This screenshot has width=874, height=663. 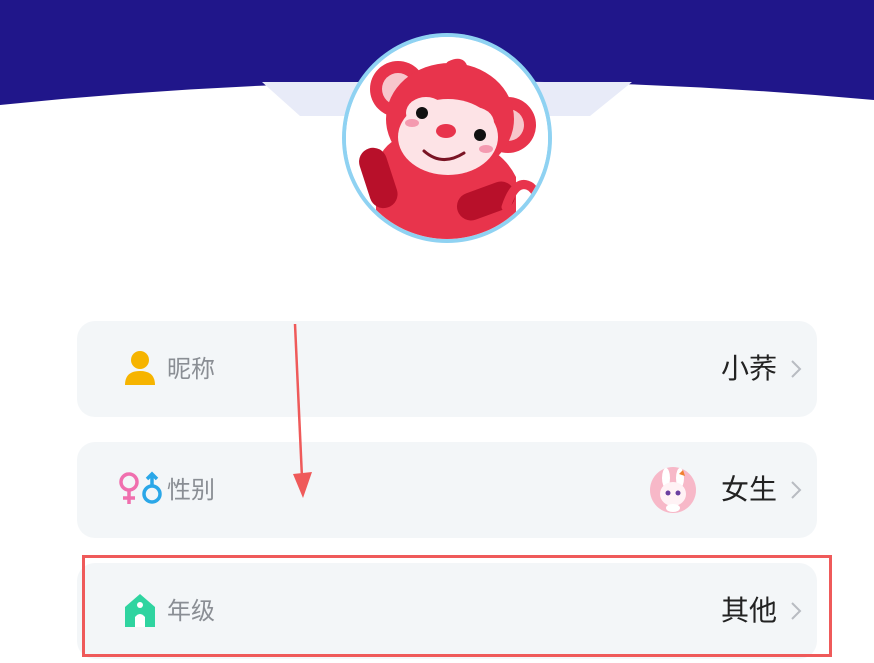 I want to click on gender-value: 女生, so click(x=748, y=489).